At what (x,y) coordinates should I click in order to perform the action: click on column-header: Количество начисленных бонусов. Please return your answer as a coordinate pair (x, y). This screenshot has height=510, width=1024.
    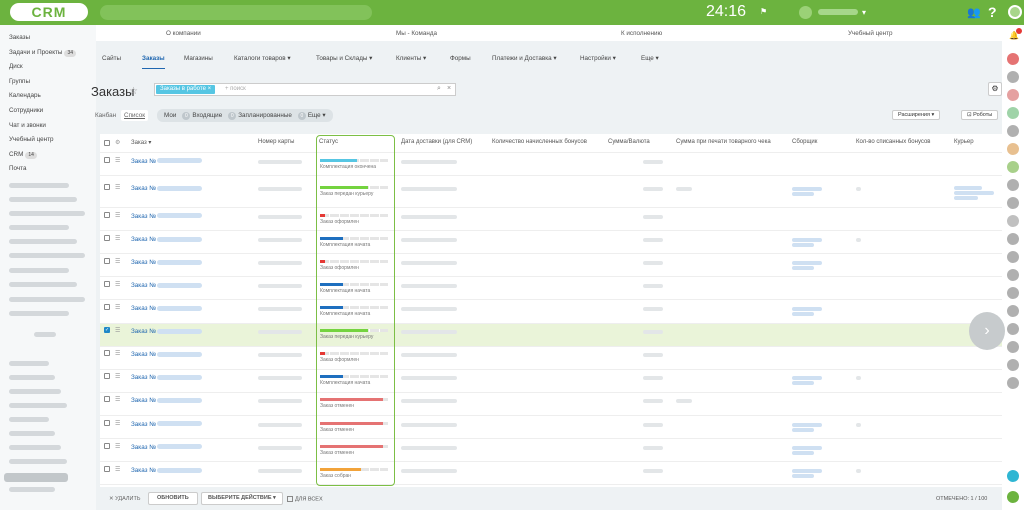
    Looking at the image, I should click on (539, 142).